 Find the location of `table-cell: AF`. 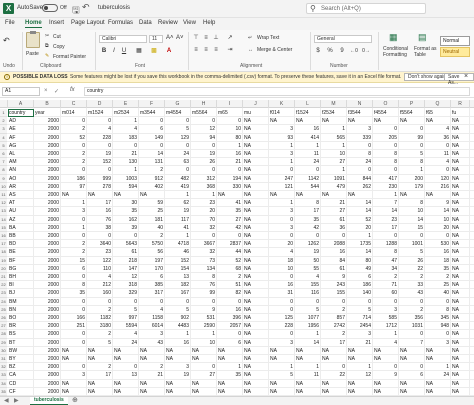

table-cell: AF is located at coordinates (20, 138).